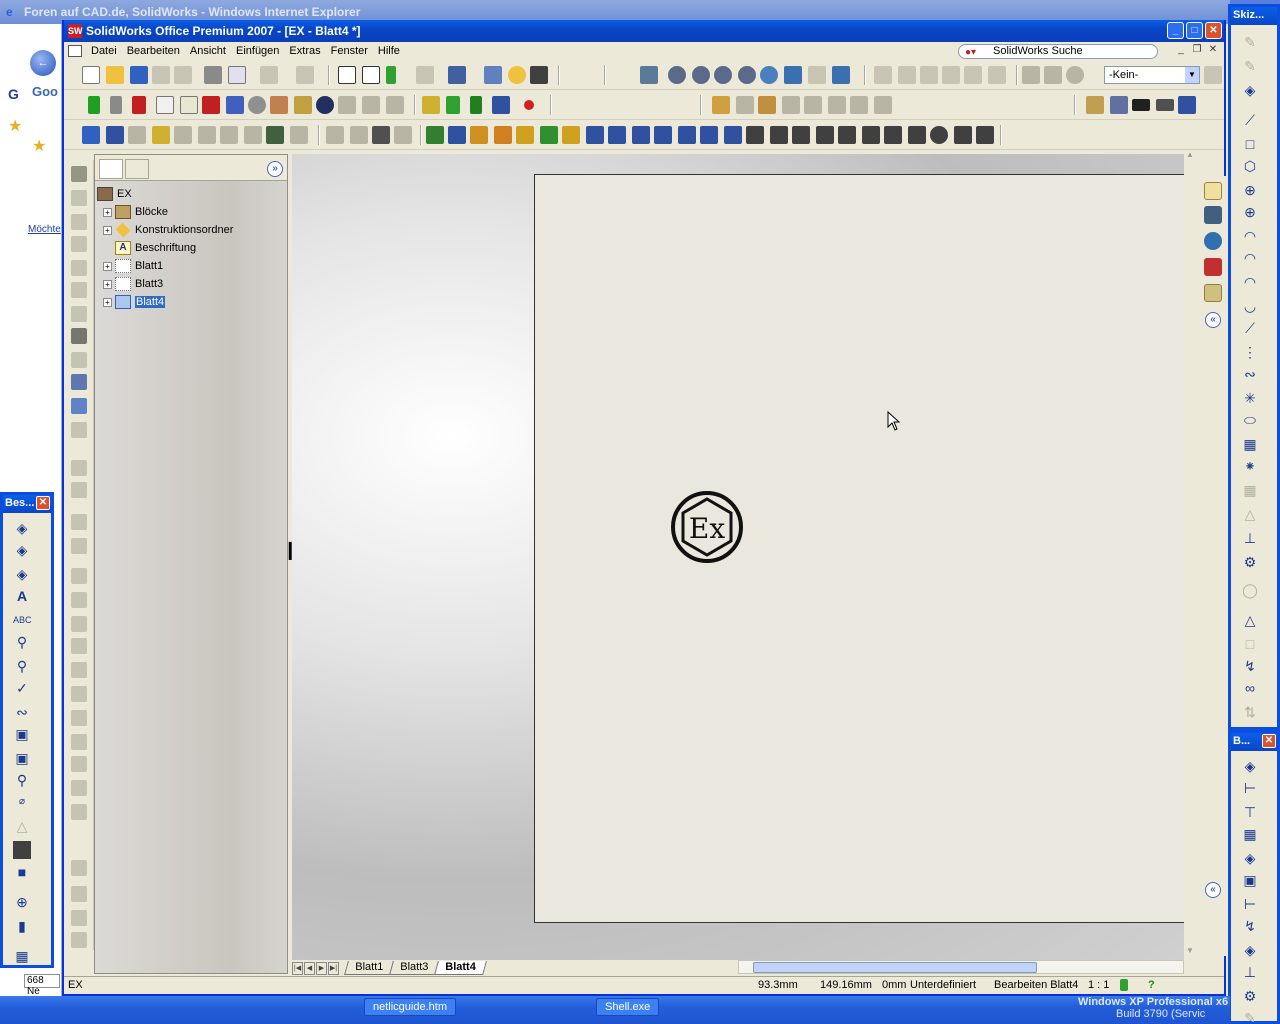 This screenshot has width=1280, height=1024. Describe the element at coordinates (161, 75) in the screenshot. I see `make-drawing-icon` at that location.